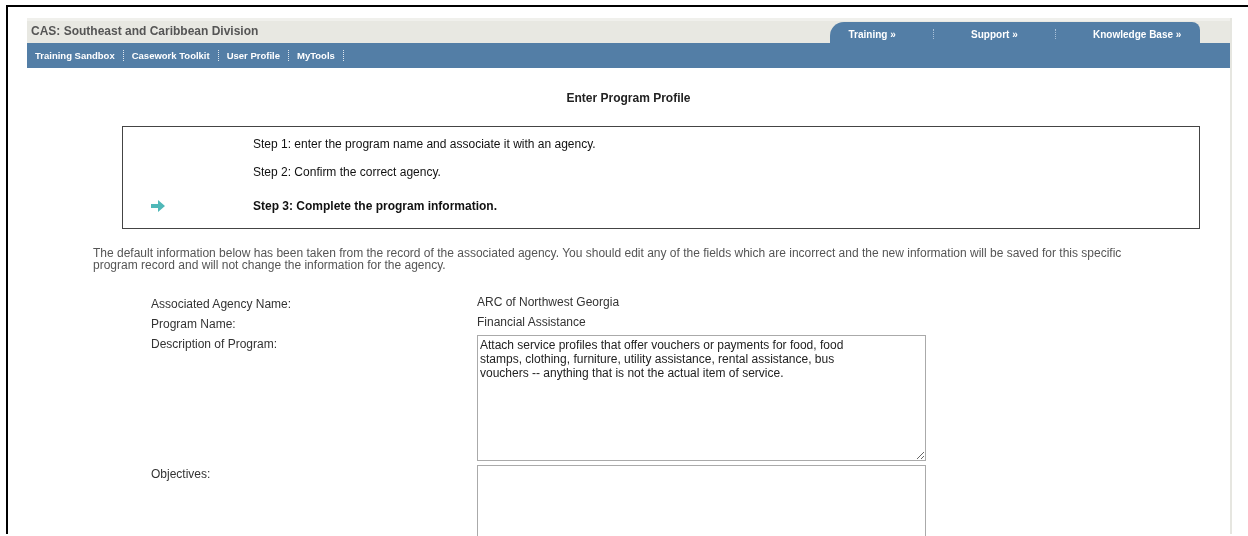  What do you see at coordinates (375, 206) in the screenshot?
I see `step-label: Step 3: Complete the program information.` at bounding box center [375, 206].